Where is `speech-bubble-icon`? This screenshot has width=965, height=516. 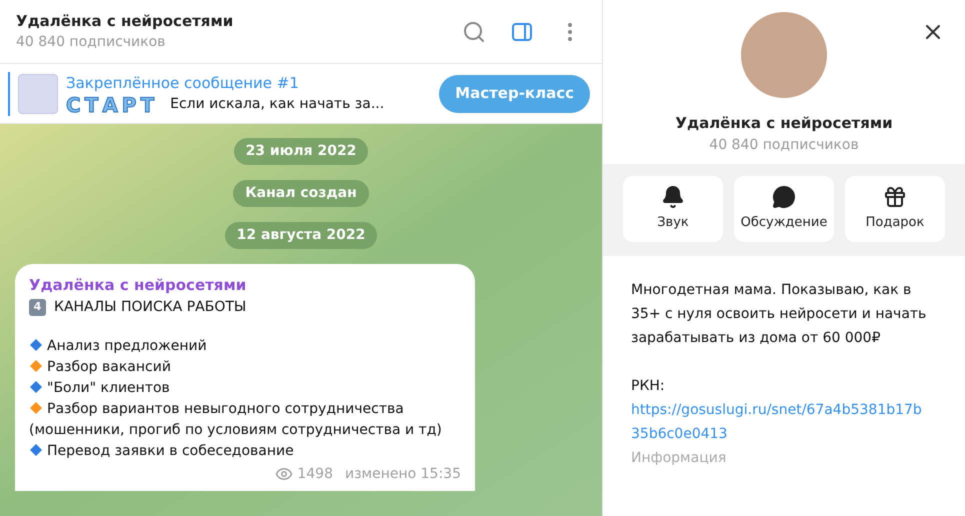
speech-bubble-icon is located at coordinates (784, 196).